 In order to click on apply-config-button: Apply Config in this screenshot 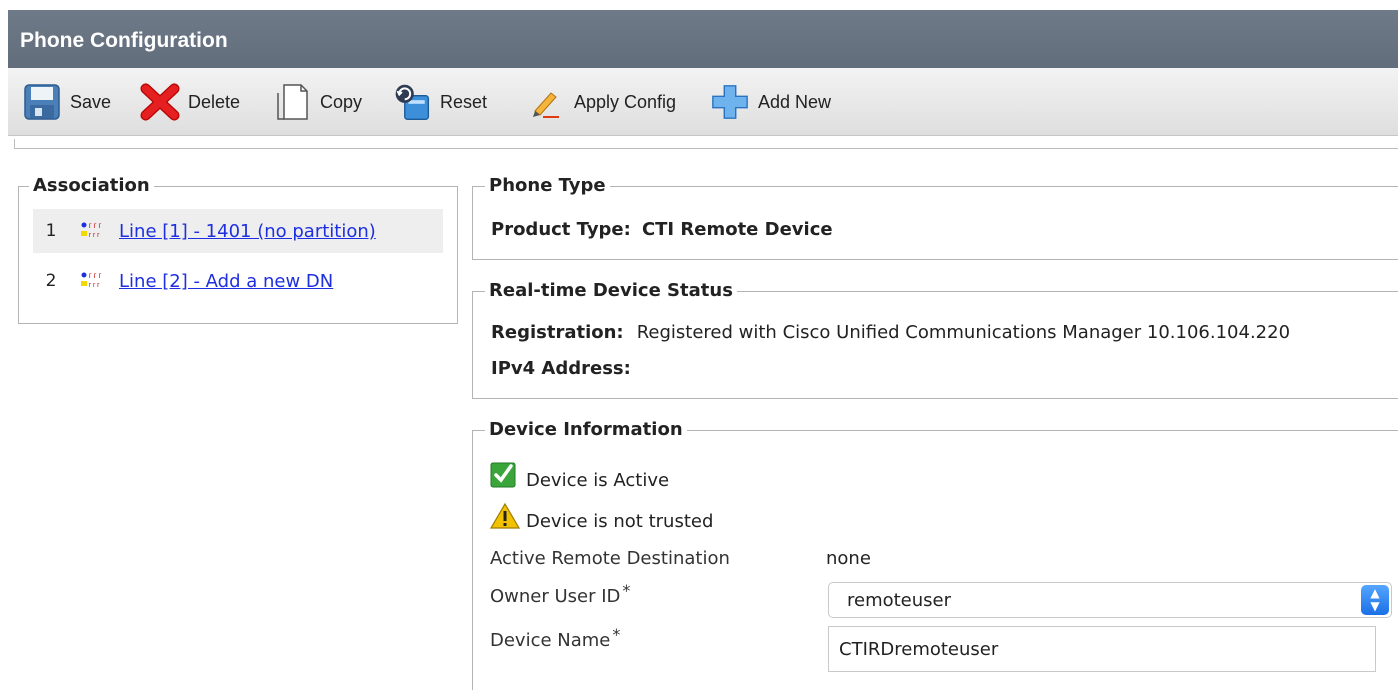, I will do `click(601, 102)`.